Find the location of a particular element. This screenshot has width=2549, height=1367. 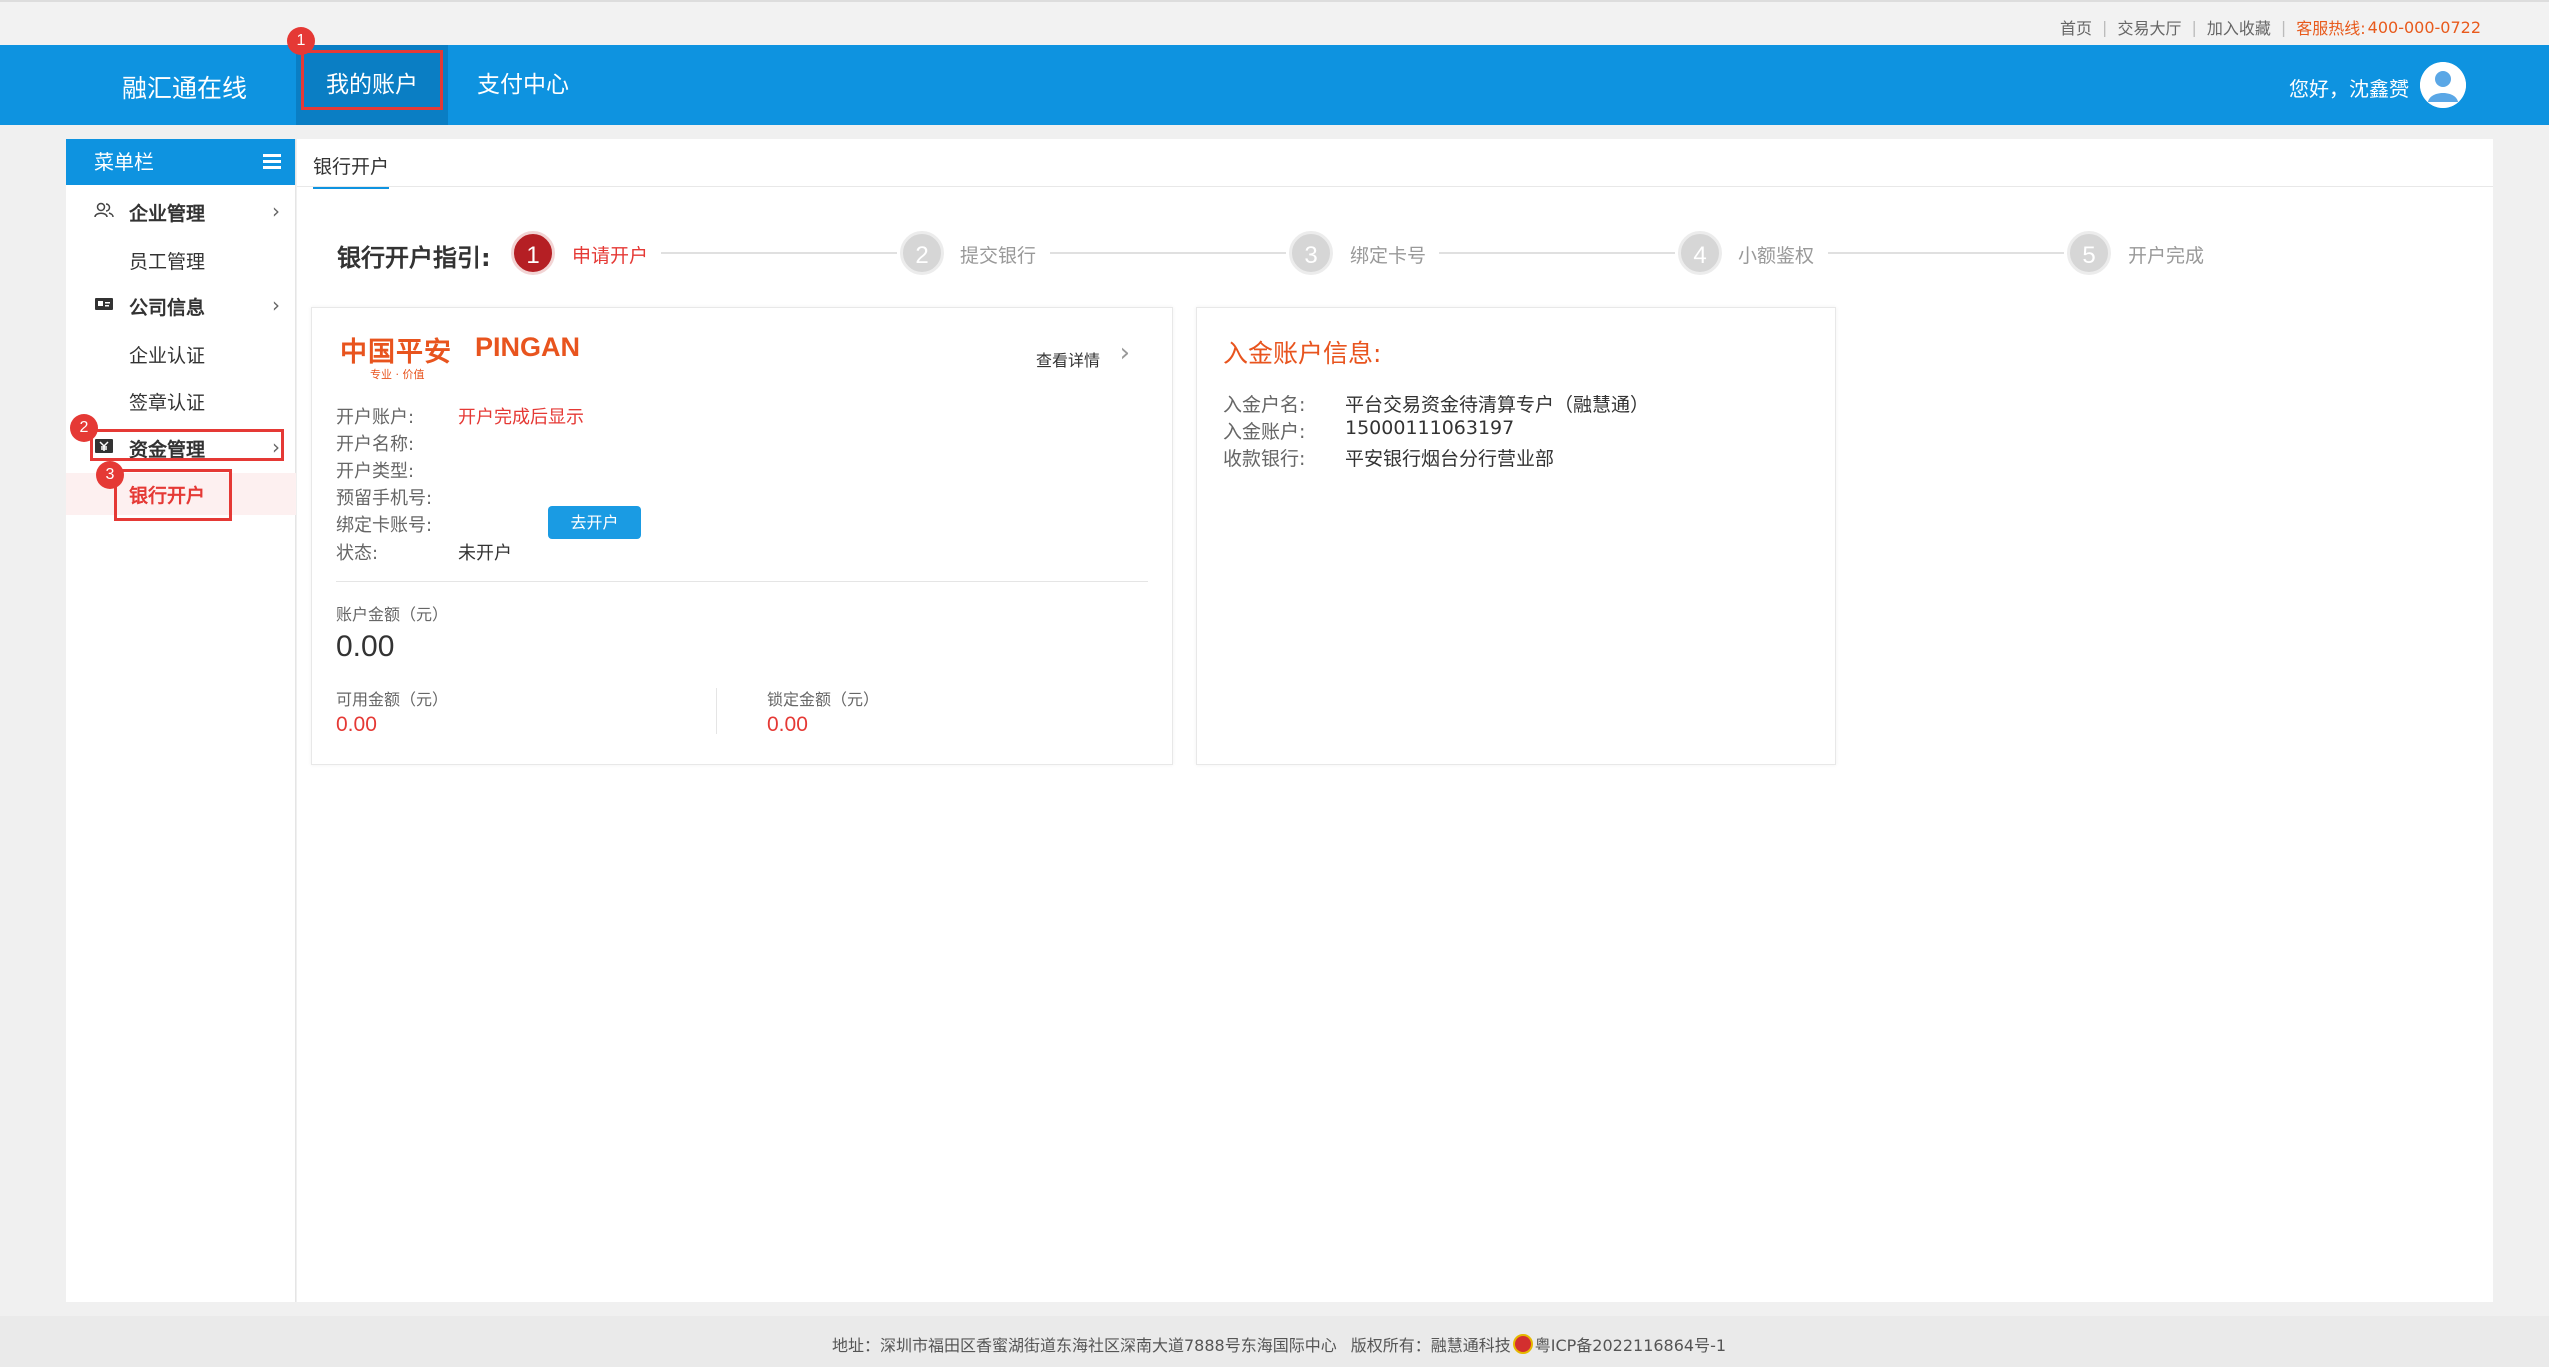

sidebar-group-enterprise: 企业管理 › is located at coordinates (181, 211).